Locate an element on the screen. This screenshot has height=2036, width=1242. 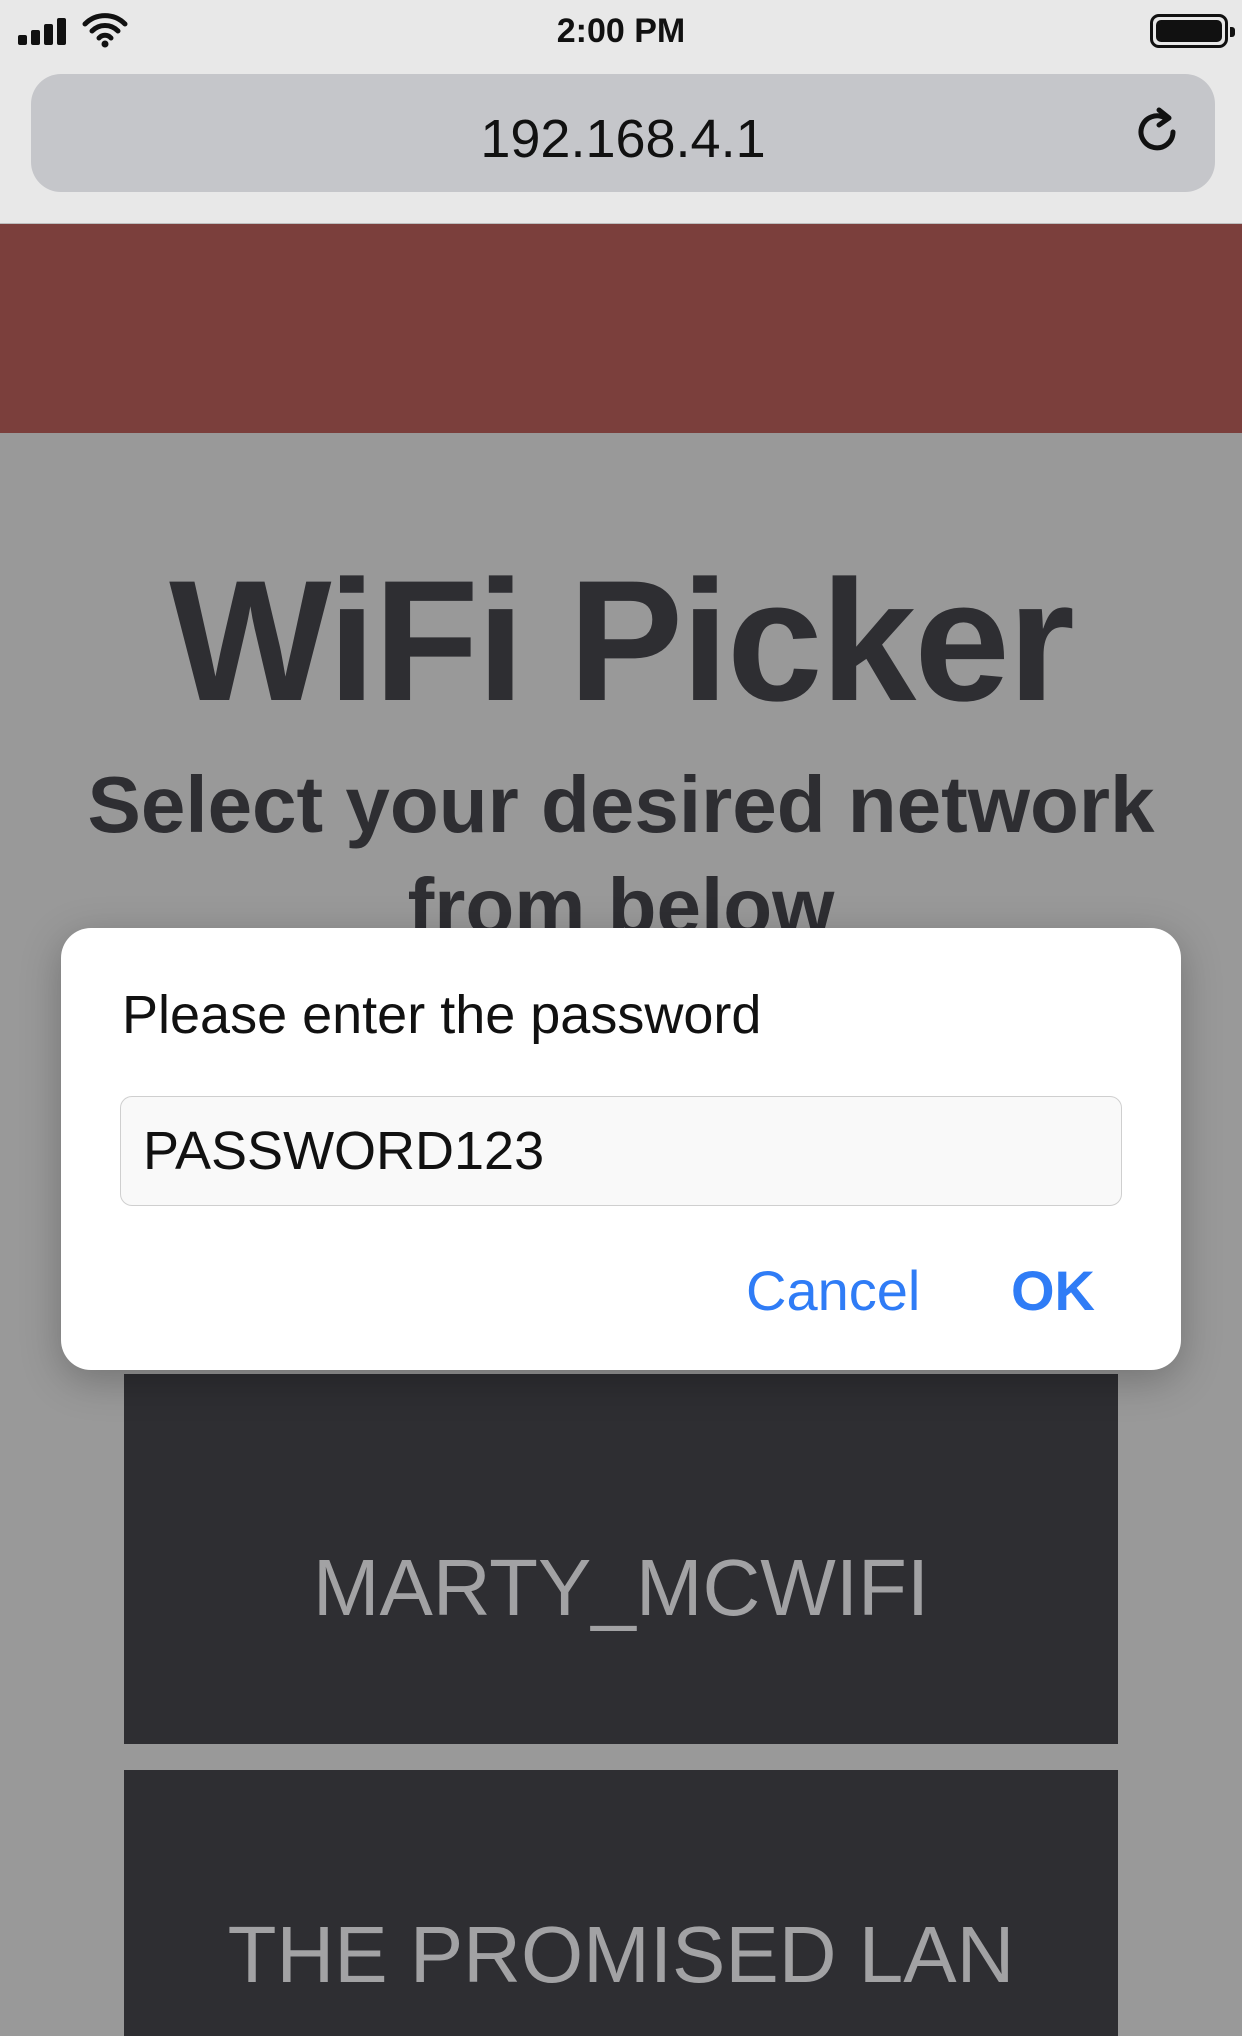
status-time: 2:00 PM is located at coordinates (621, 31).